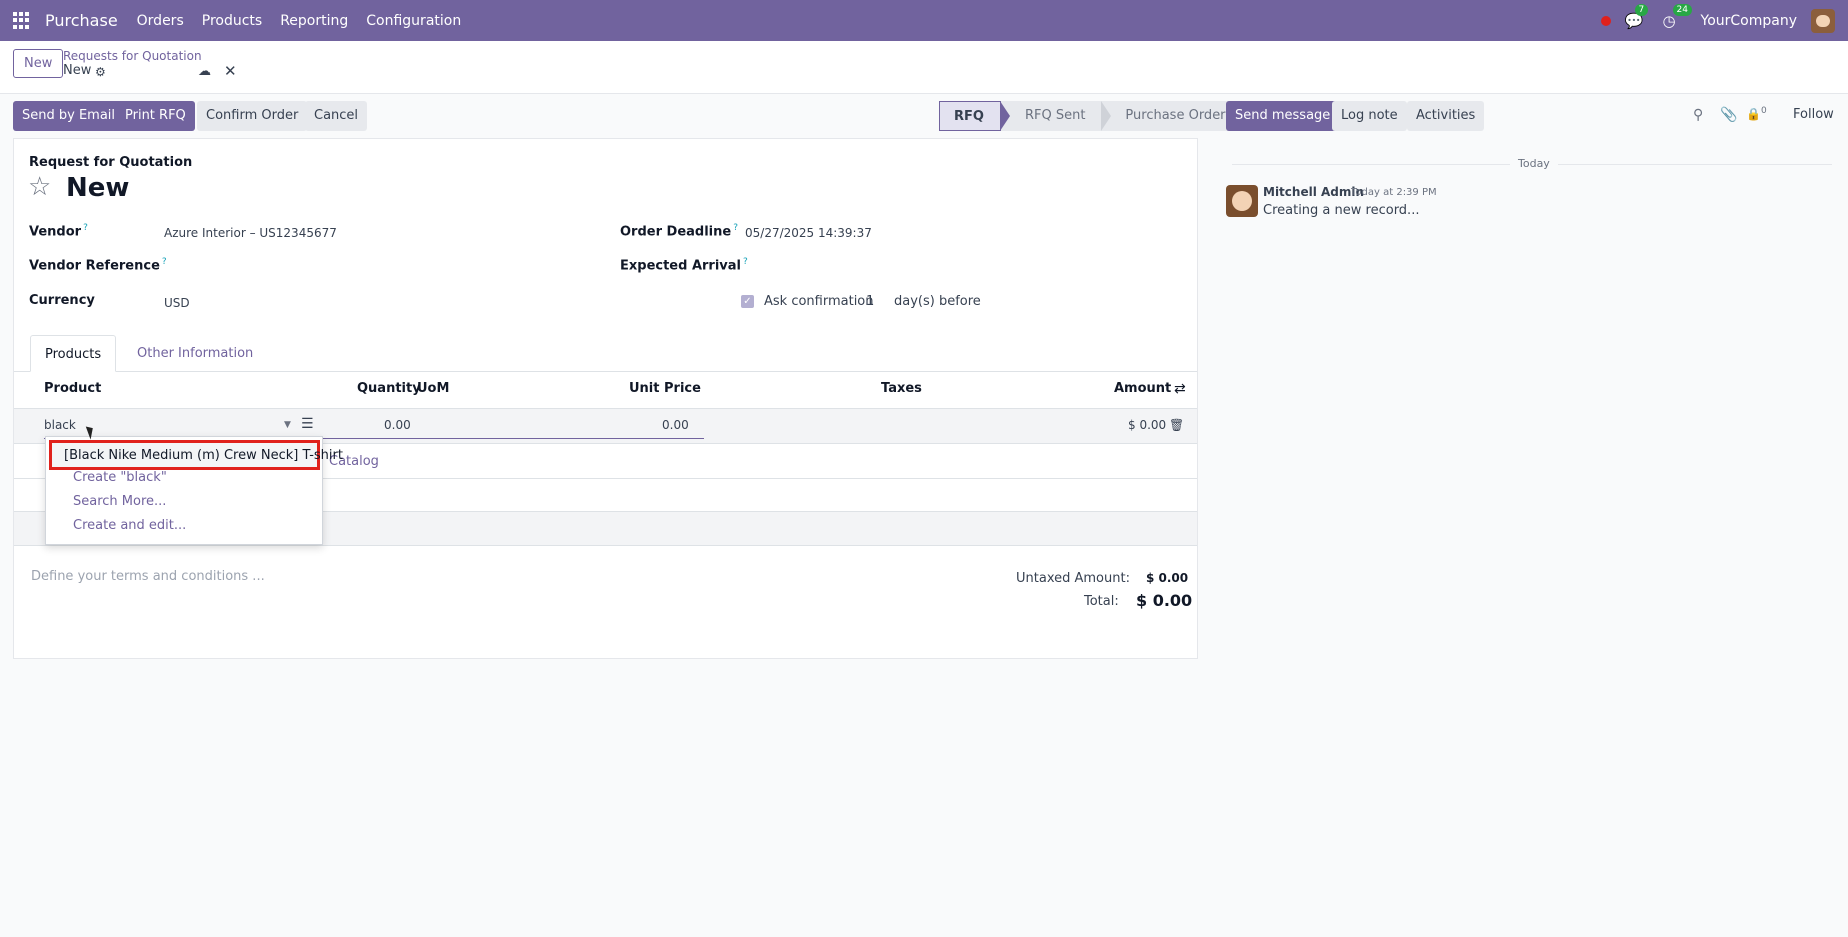 This screenshot has height=937, width=1848. Describe the element at coordinates (73, 353) in the screenshot. I see `tab-products: Products` at that location.